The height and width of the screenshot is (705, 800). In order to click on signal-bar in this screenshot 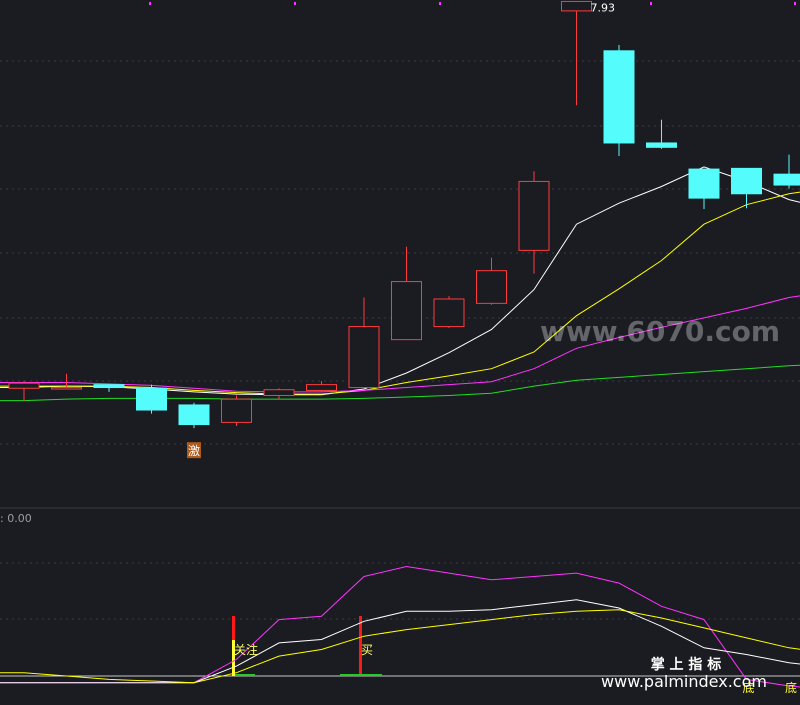, I will do `click(233, 628)`.